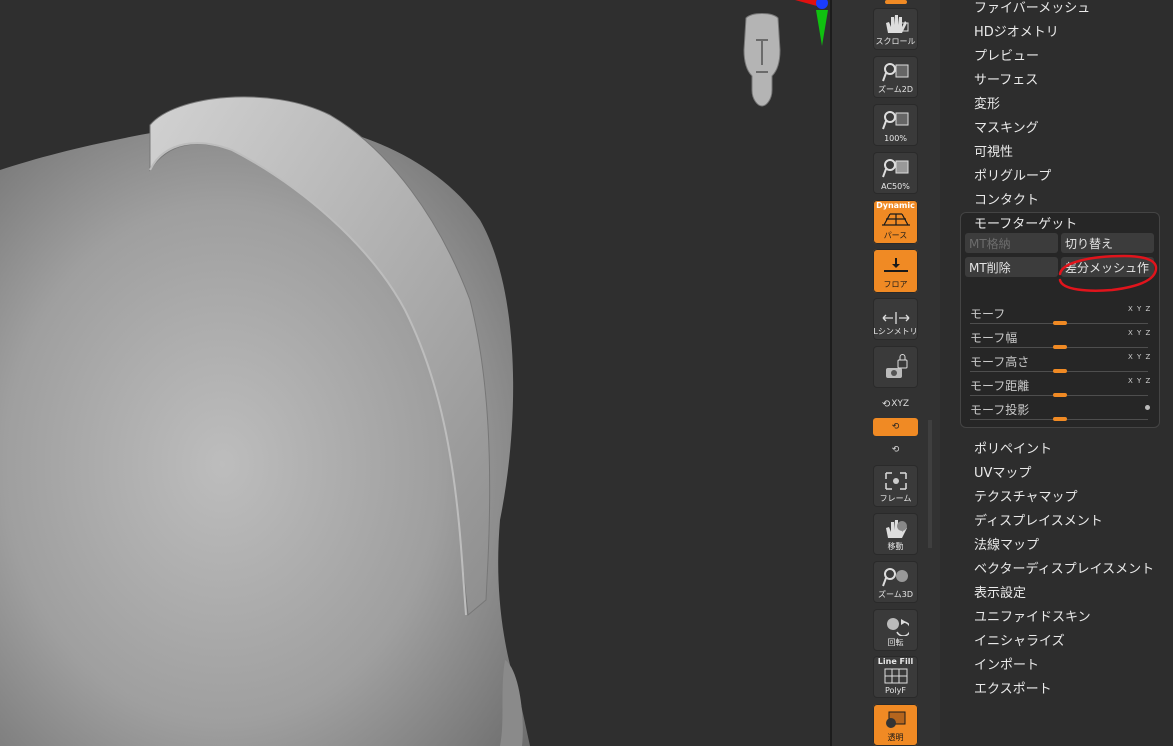  What do you see at coordinates (1000, 591) in the screenshot?
I see `menu-item-display-properties: 表示設定` at bounding box center [1000, 591].